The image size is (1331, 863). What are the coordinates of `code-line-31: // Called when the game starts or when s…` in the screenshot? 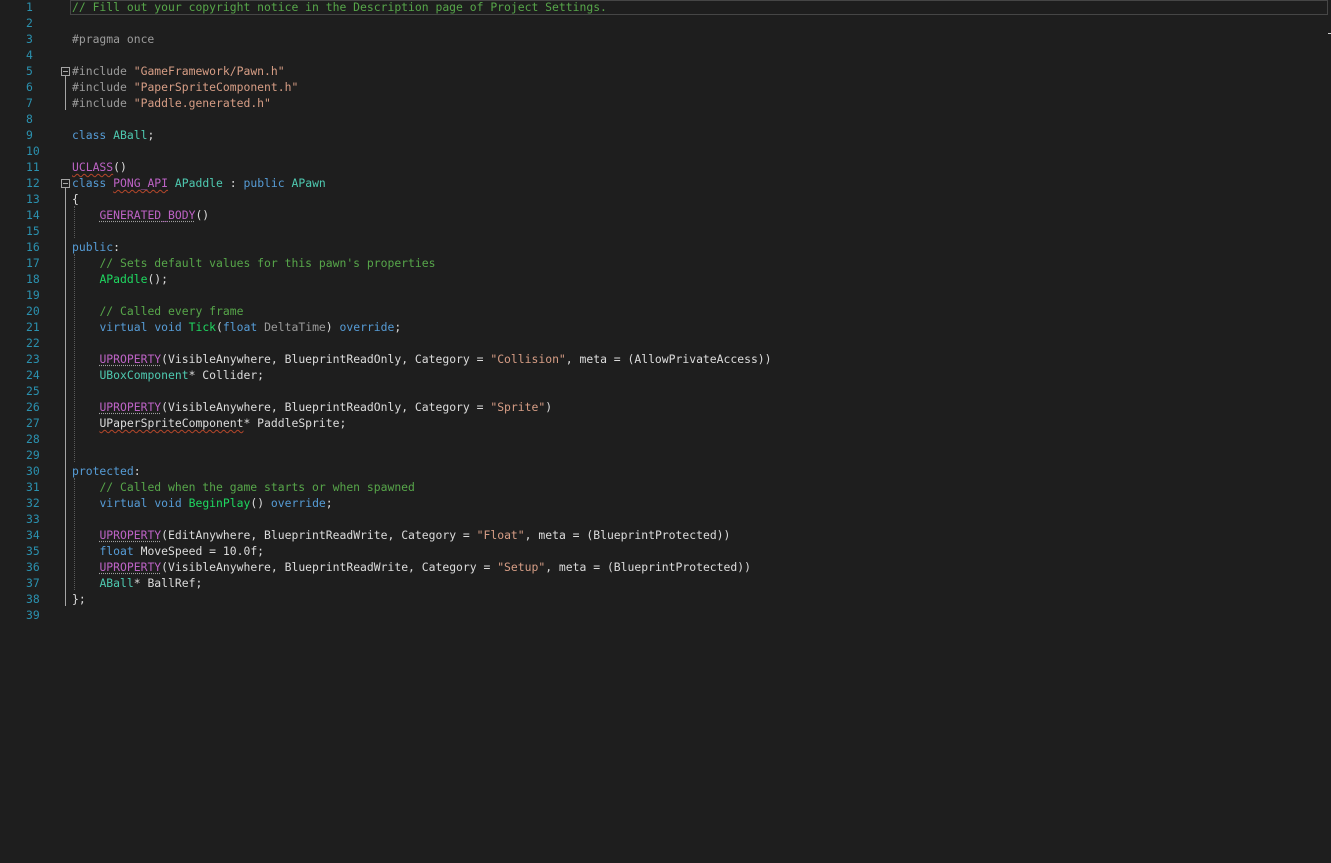 It's located at (243, 487).